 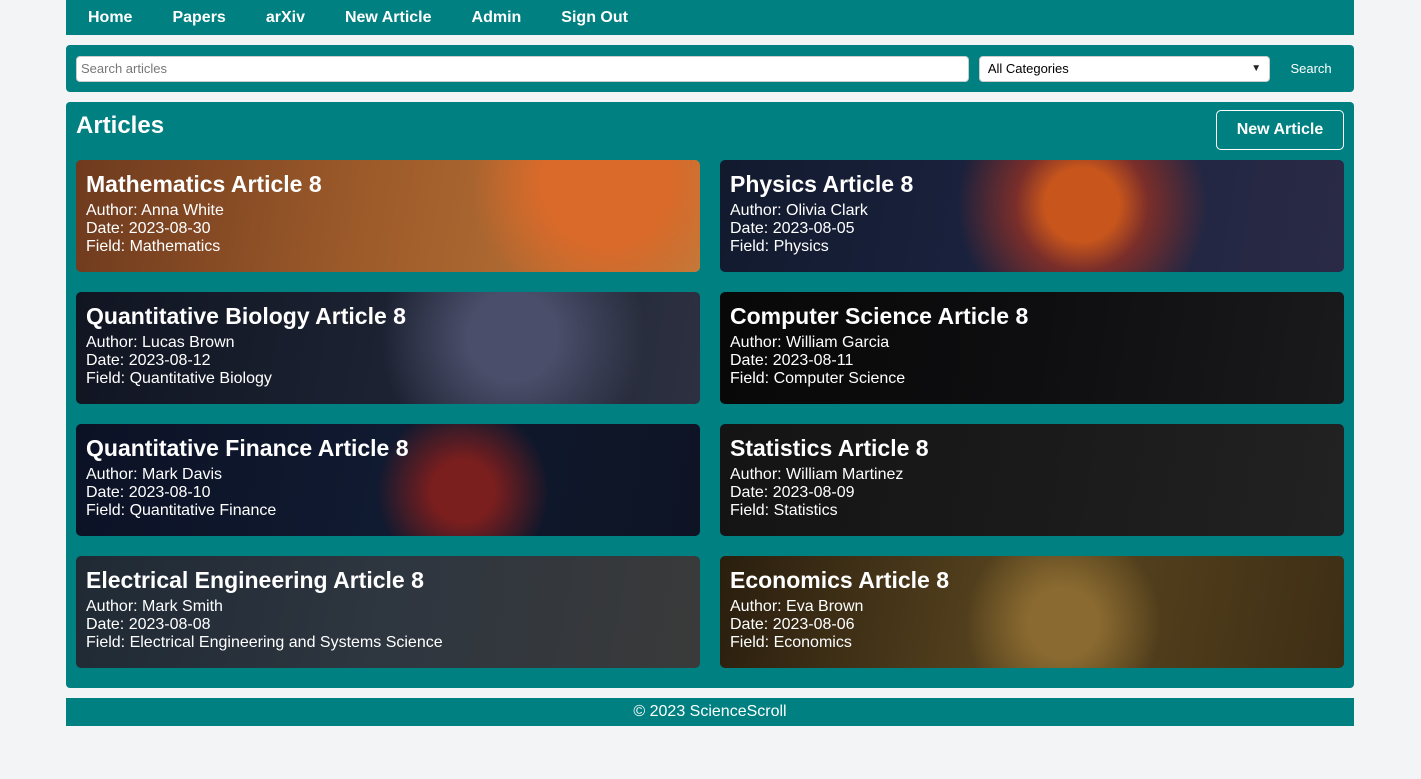 I want to click on search-button: Search, so click(x=1311, y=69).